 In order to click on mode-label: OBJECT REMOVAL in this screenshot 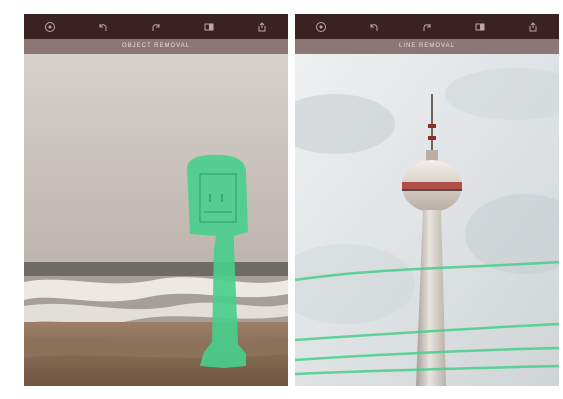, I will do `click(156, 46)`.